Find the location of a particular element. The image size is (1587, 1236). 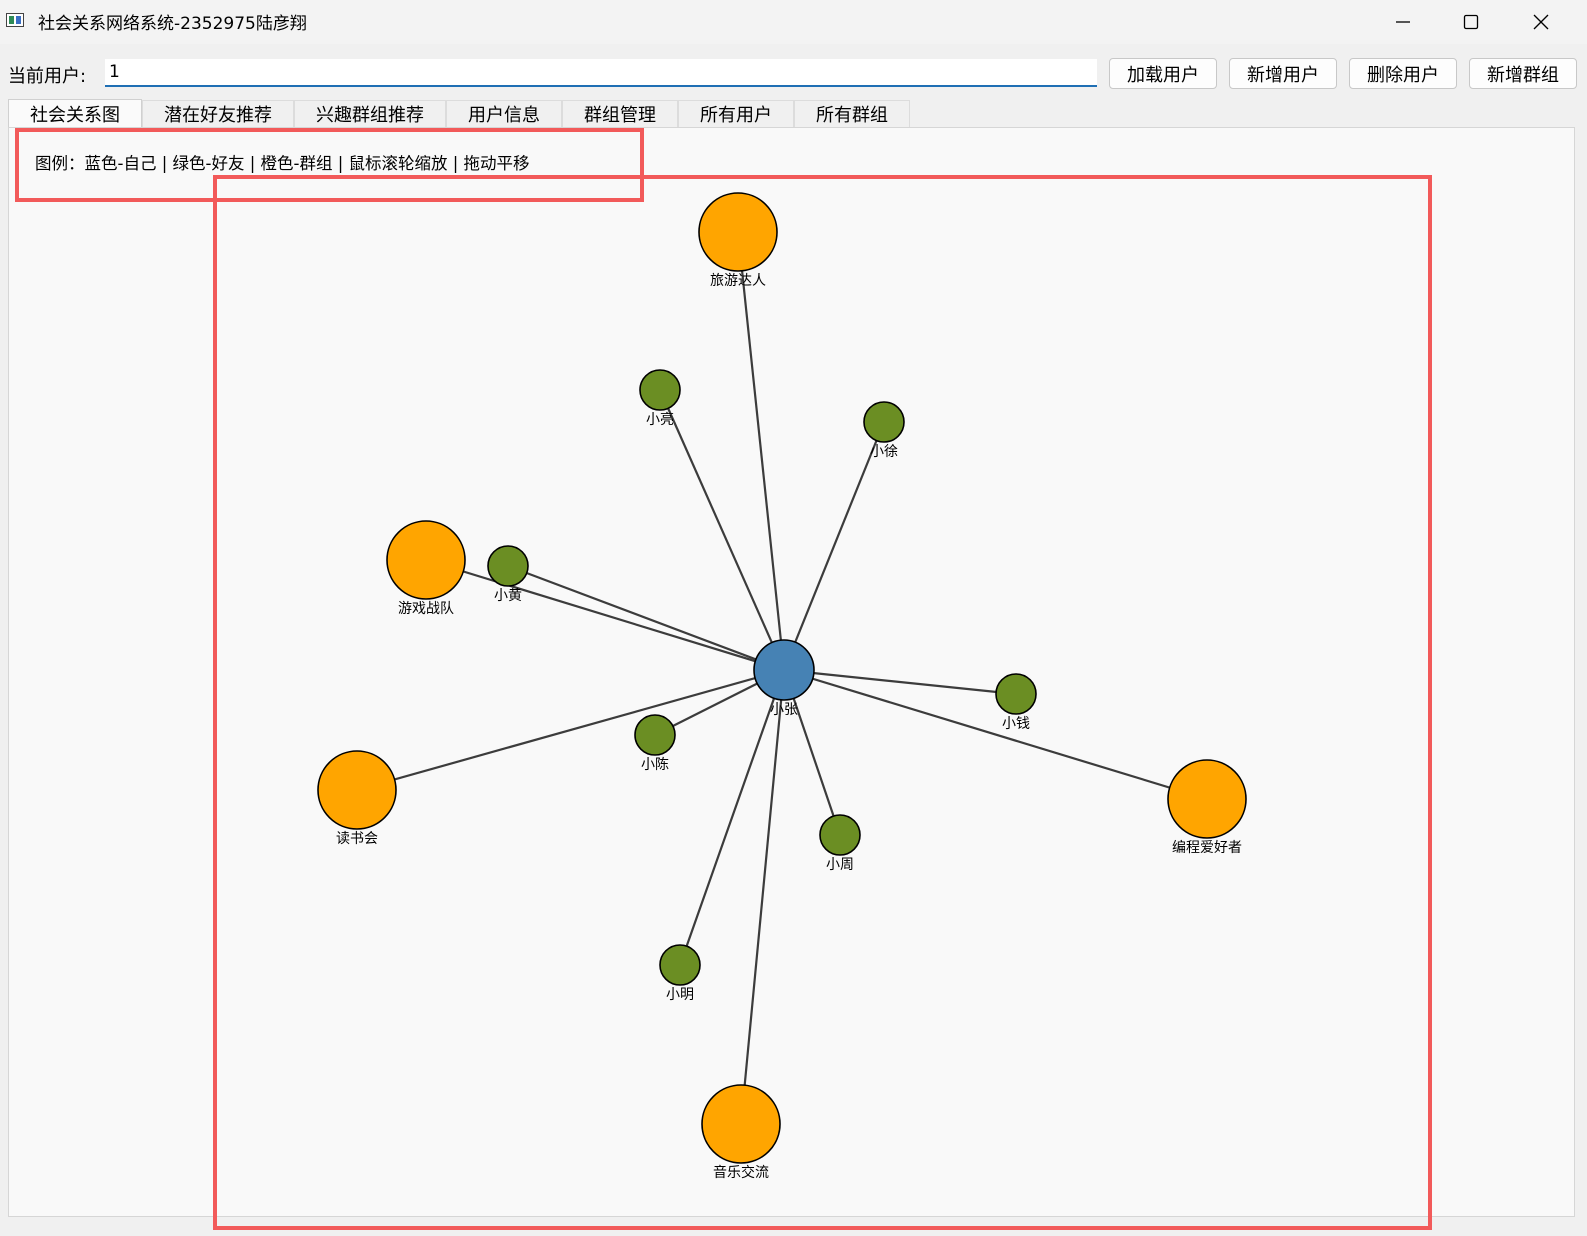

node-reading: 读书会 is located at coordinates (357, 798).